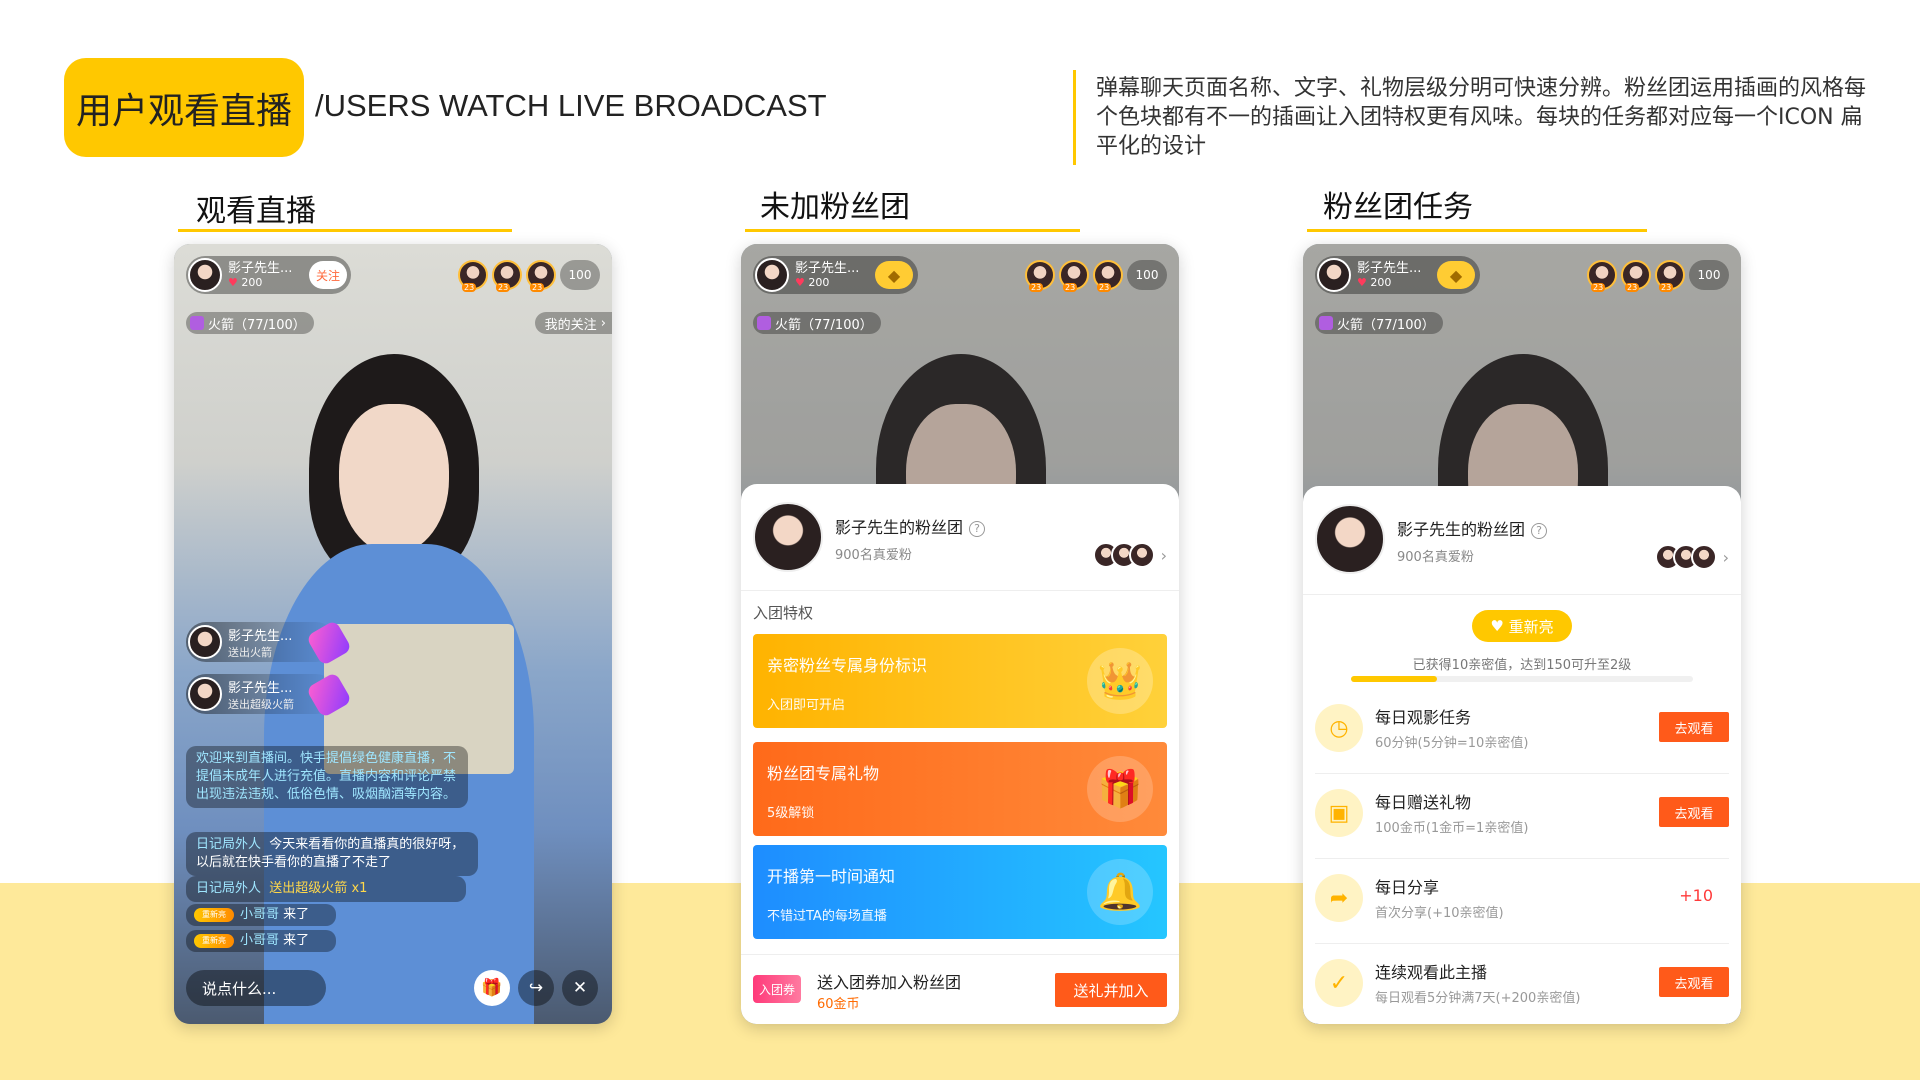  I want to click on gift-notice: 影子先生... 送出火箭, so click(269, 643).